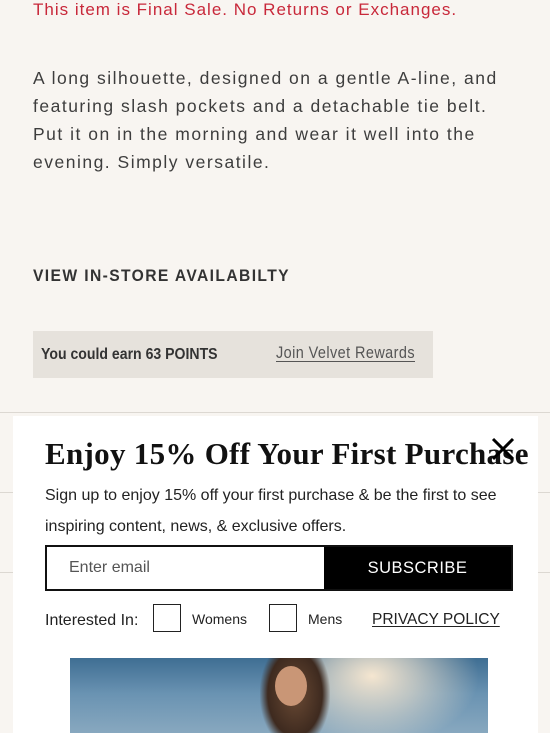  Describe the element at coordinates (167, 618) in the screenshot. I see `womens-checkbox` at that location.